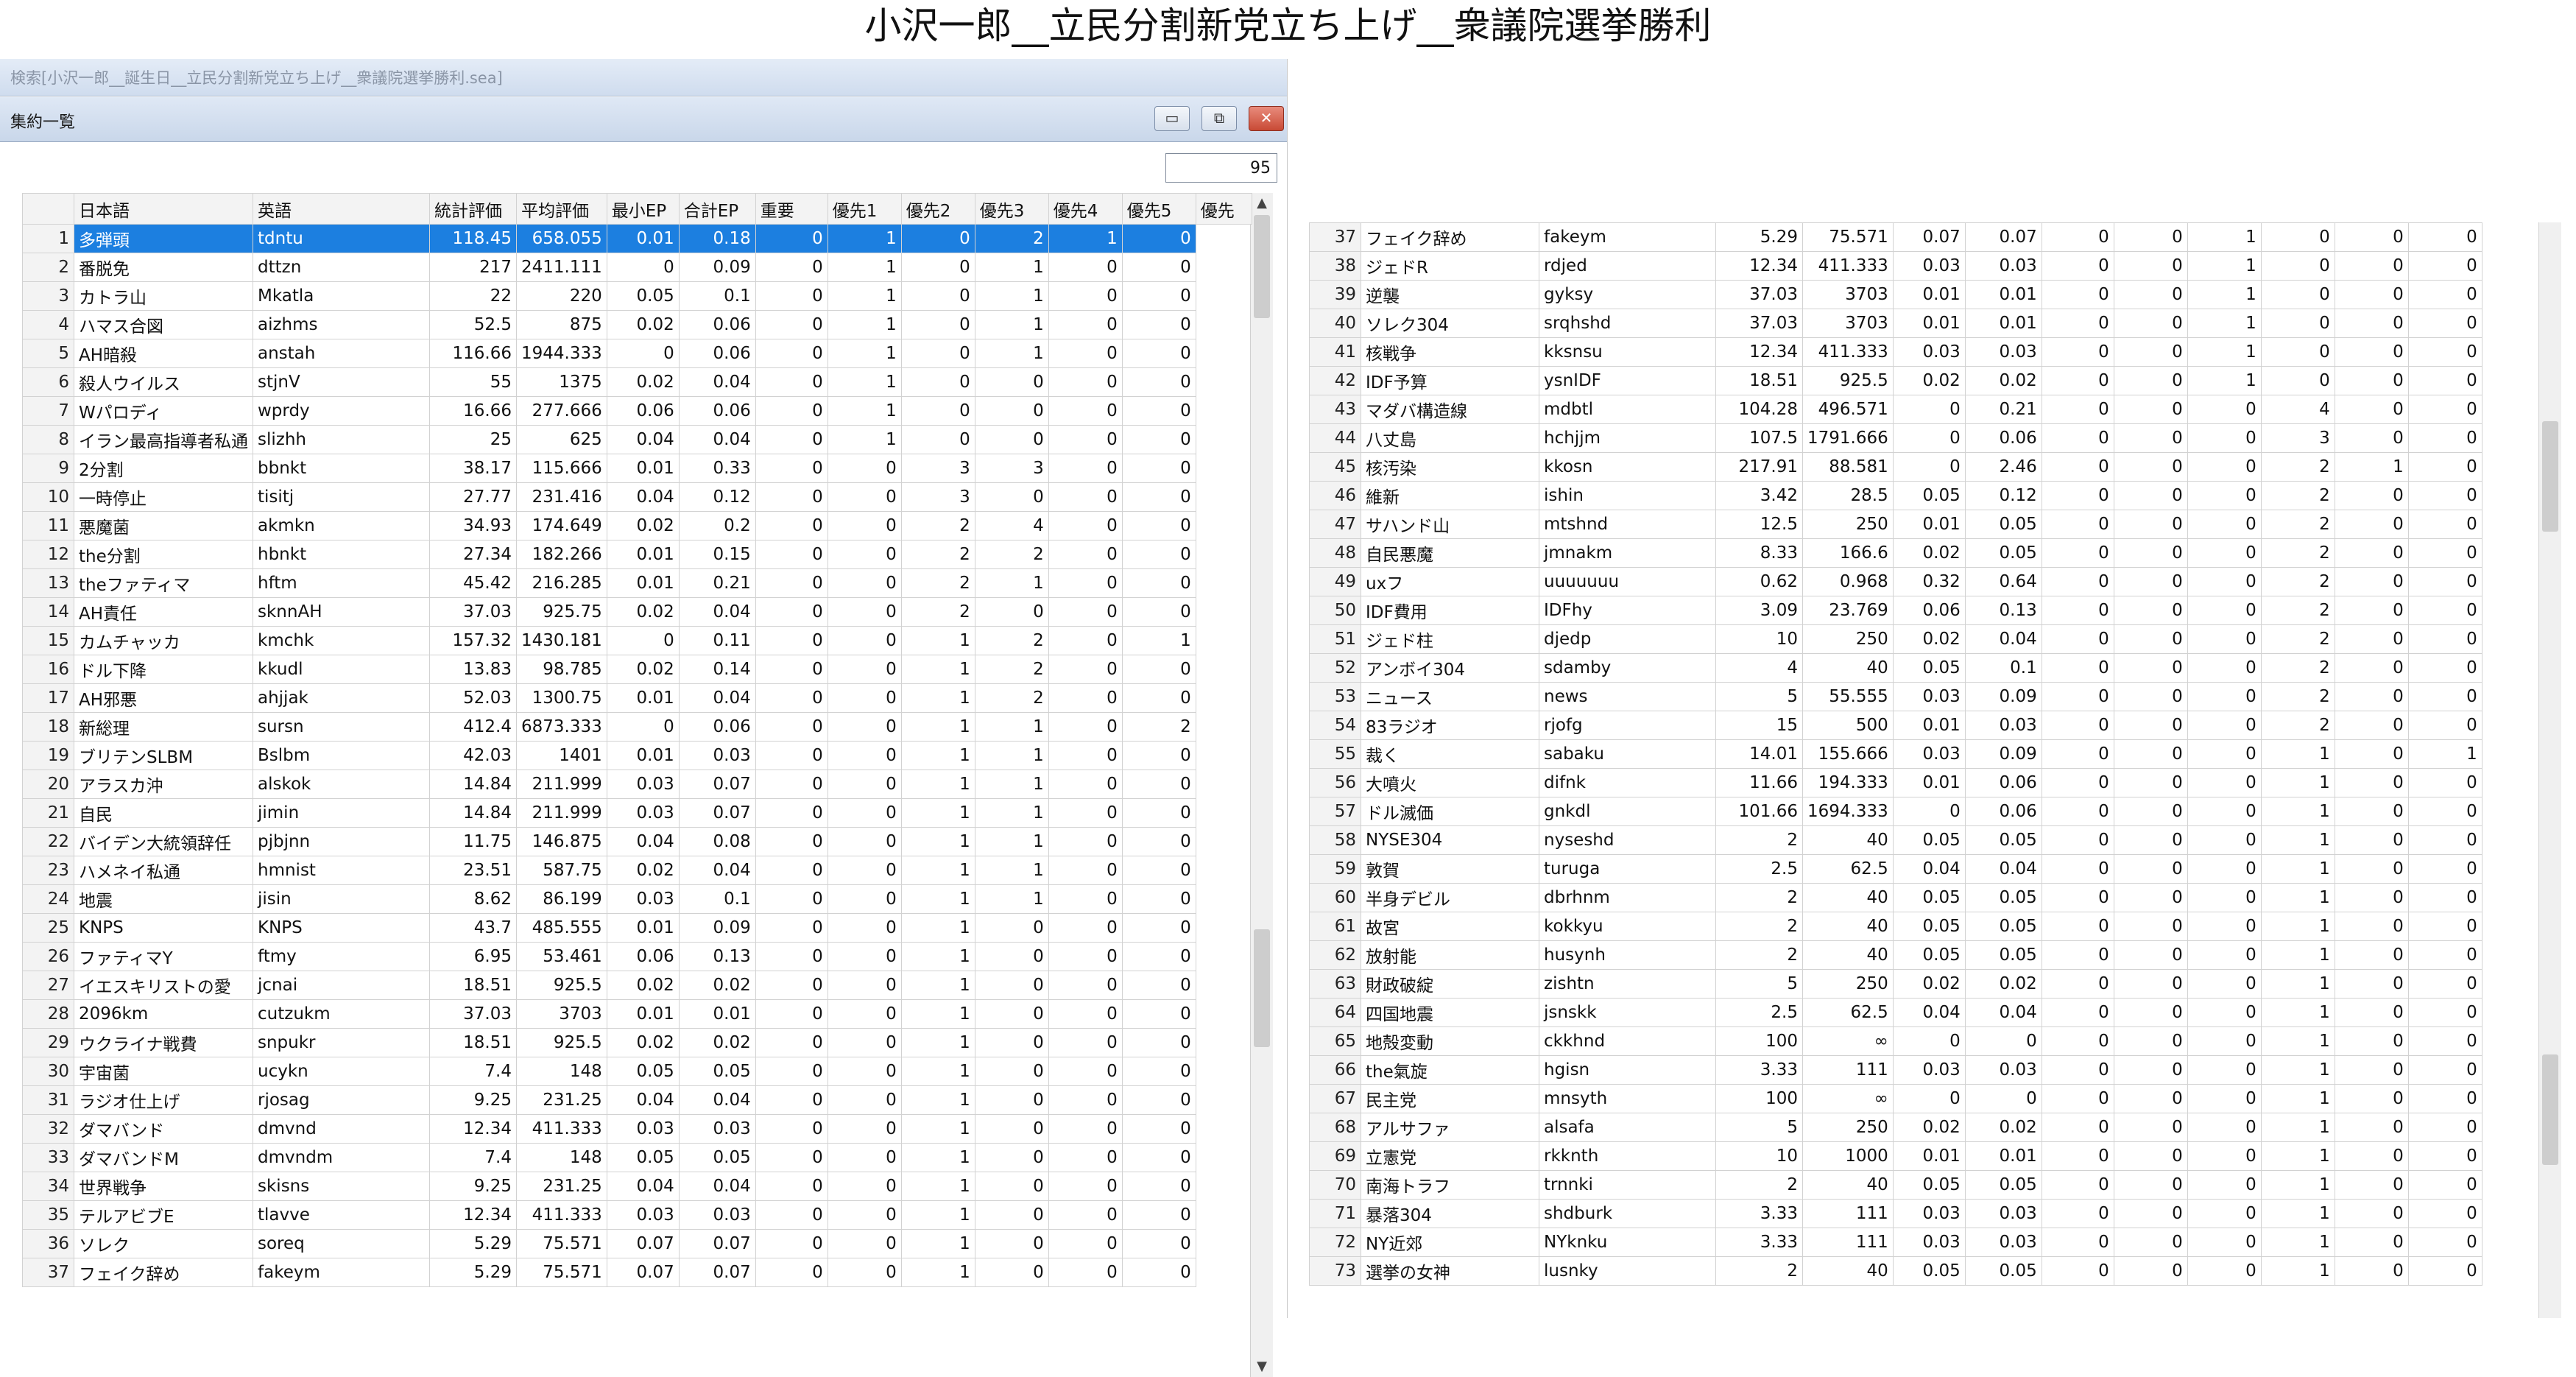  I want to click on table-cell: 暴落304, so click(1450, 1213).